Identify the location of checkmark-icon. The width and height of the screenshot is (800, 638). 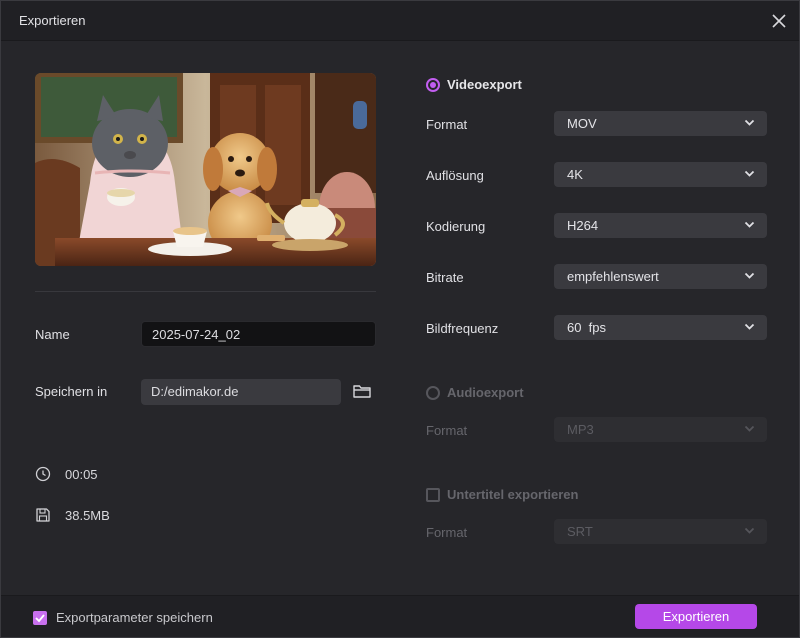
(40, 617).